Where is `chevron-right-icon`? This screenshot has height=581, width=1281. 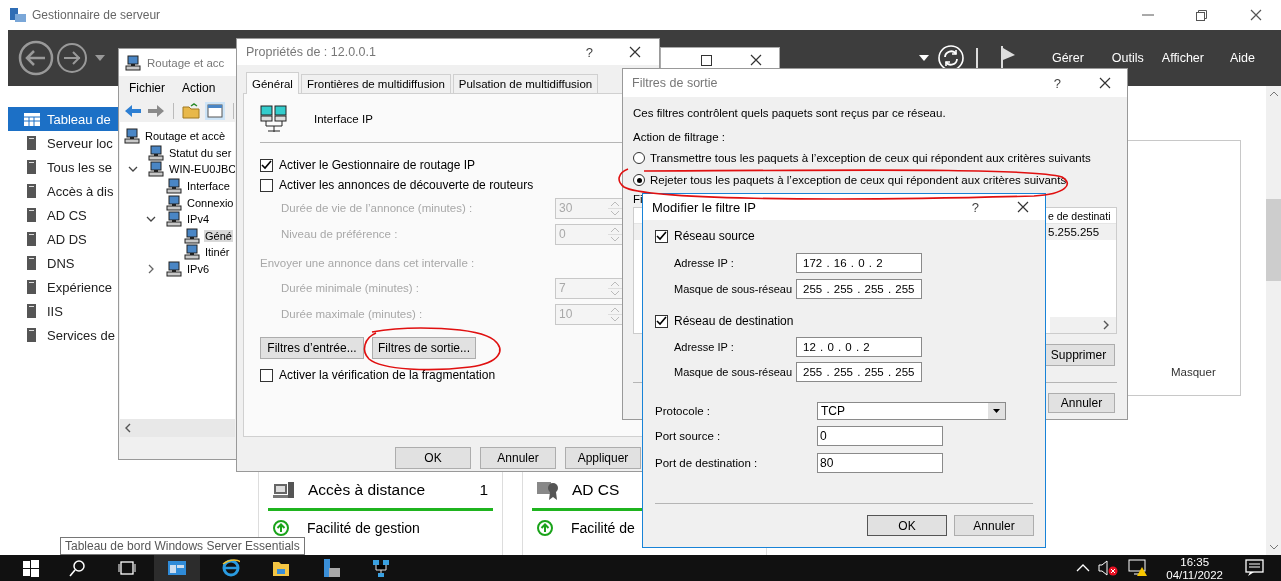 chevron-right-icon is located at coordinates (1106, 325).